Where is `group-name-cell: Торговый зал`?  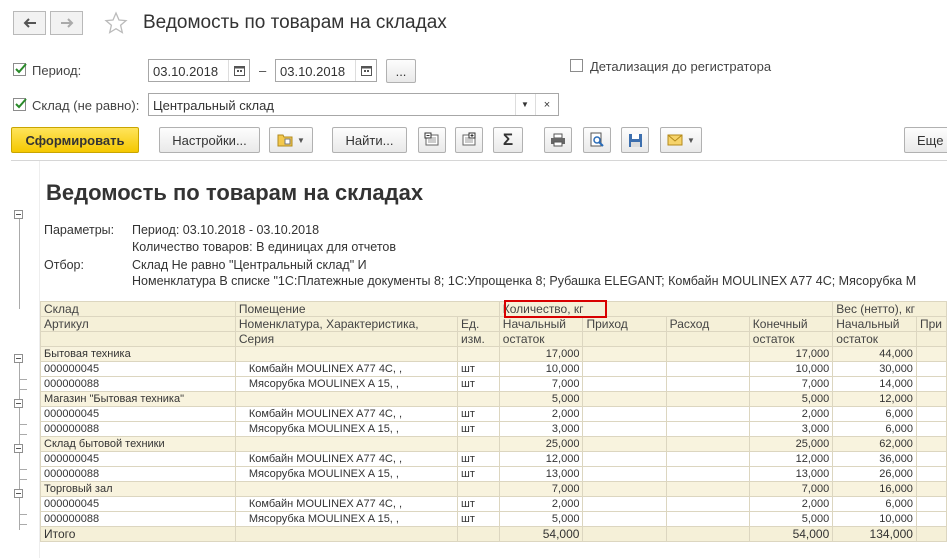 group-name-cell: Торговый зал is located at coordinates (138, 489).